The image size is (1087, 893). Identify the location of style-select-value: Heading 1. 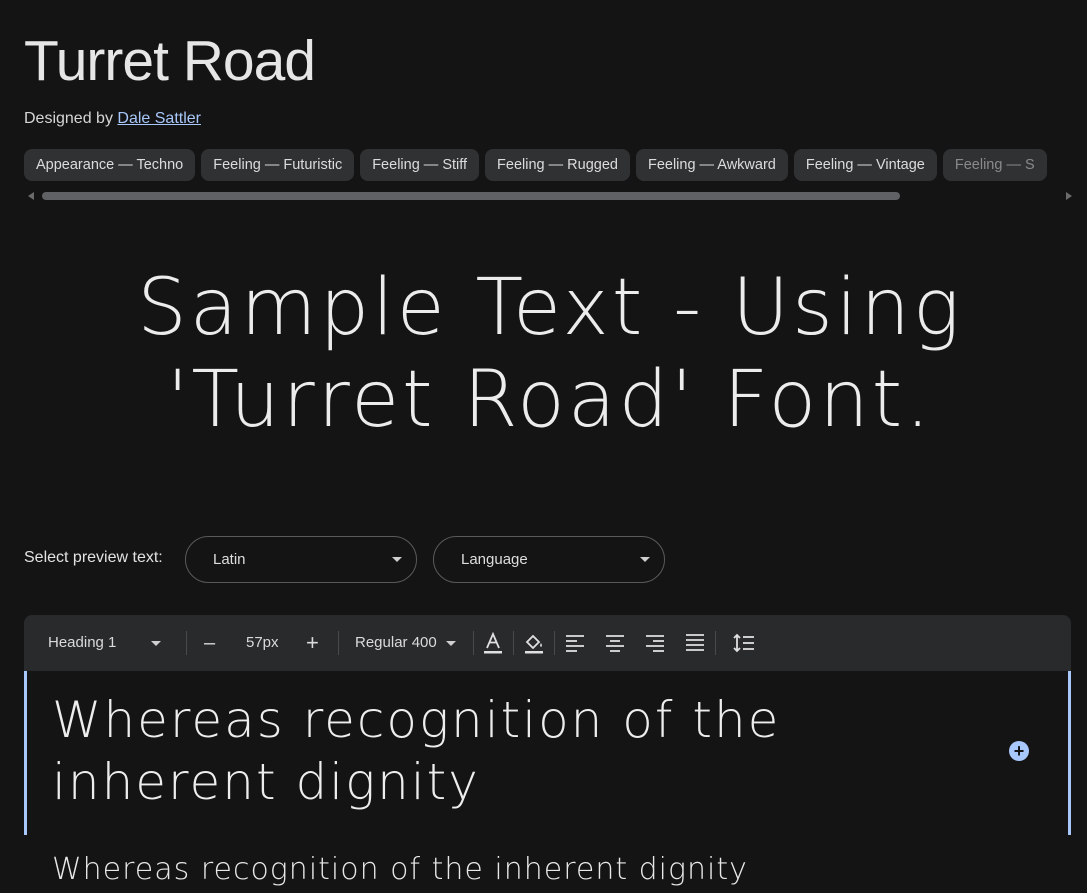
(82, 642).